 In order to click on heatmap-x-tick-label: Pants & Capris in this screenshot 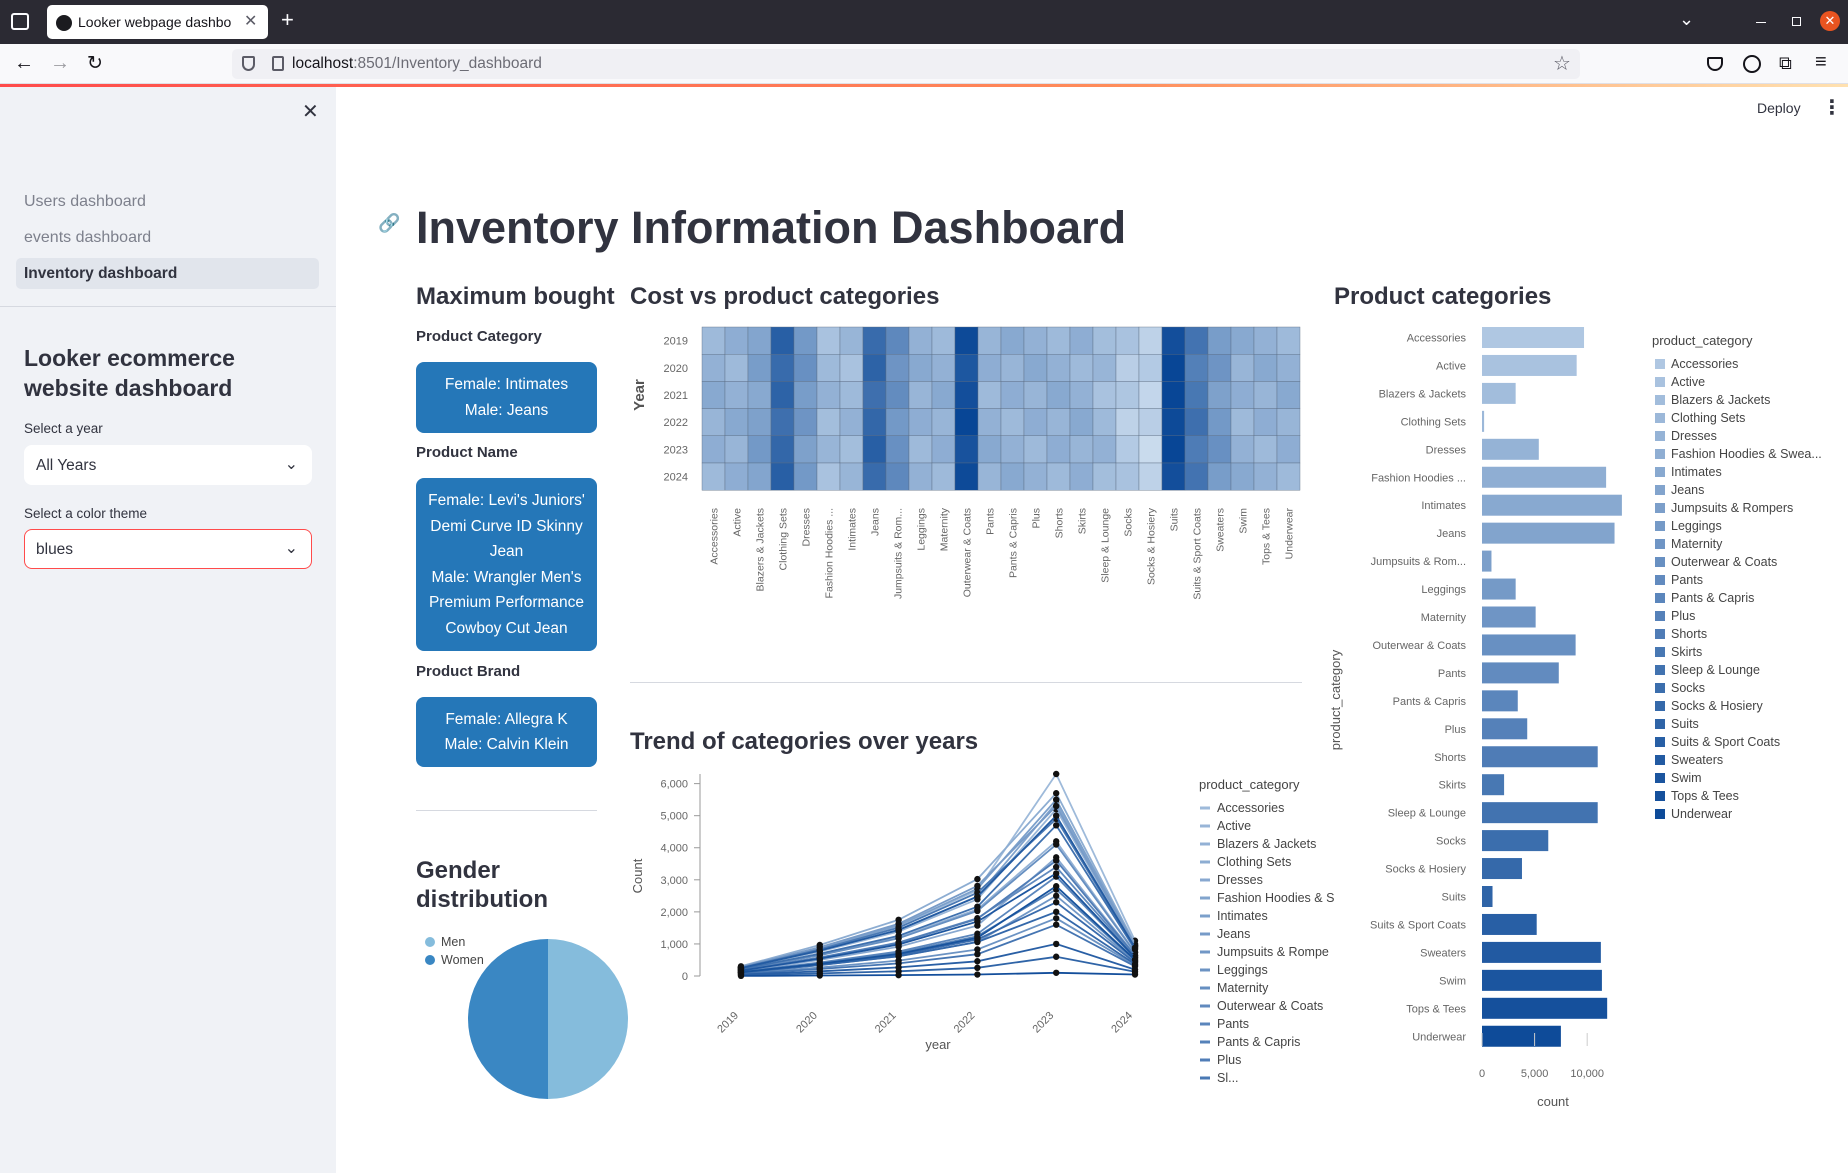, I will do `click(1014, 543)`.